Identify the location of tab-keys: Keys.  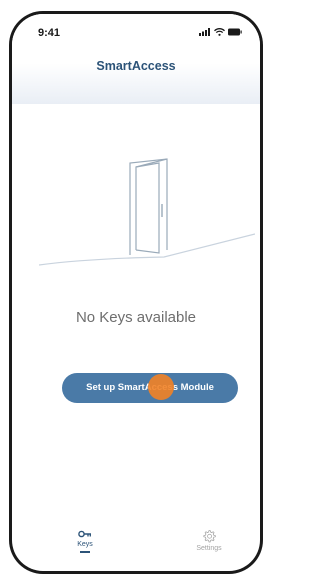
(85, 550).